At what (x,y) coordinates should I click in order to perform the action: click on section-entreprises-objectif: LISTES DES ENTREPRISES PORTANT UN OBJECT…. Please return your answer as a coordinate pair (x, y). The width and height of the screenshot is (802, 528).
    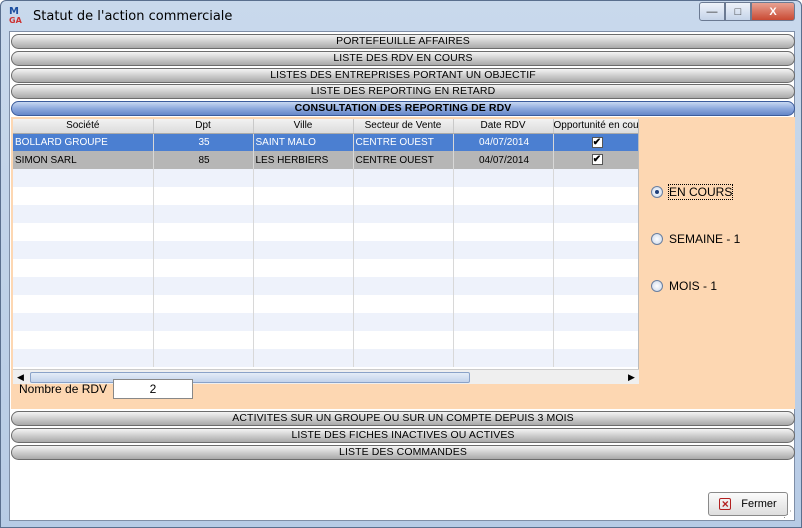
    Looking at the image, I should click on (403, 75).